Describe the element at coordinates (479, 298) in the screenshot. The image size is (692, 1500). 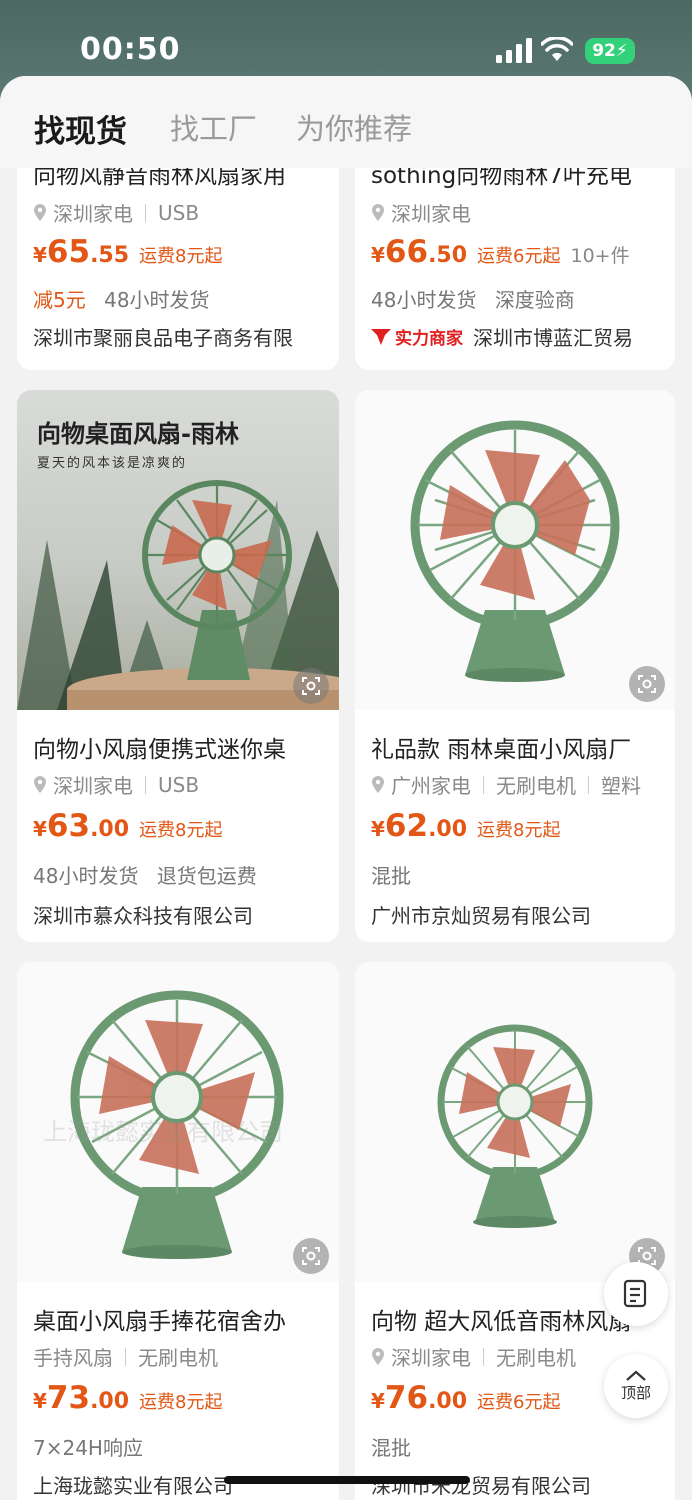
I see `product-tags: 48小时发货 深度验商` at that location.